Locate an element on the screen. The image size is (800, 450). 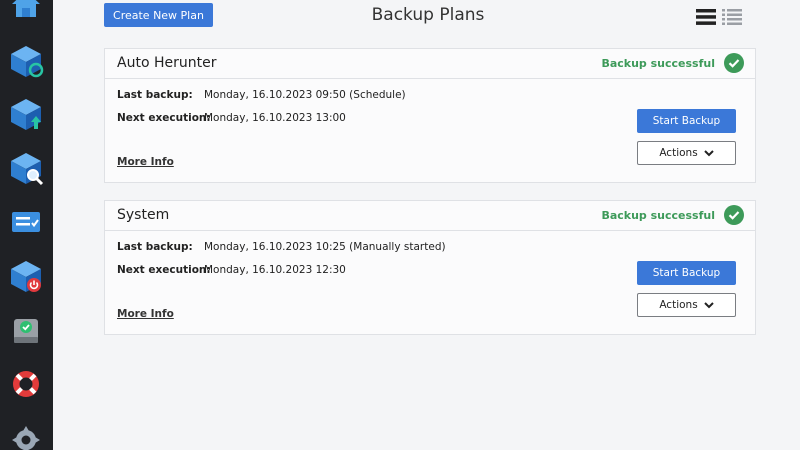
plan-name: Auto Herunter is located at coordinates (167, 63).